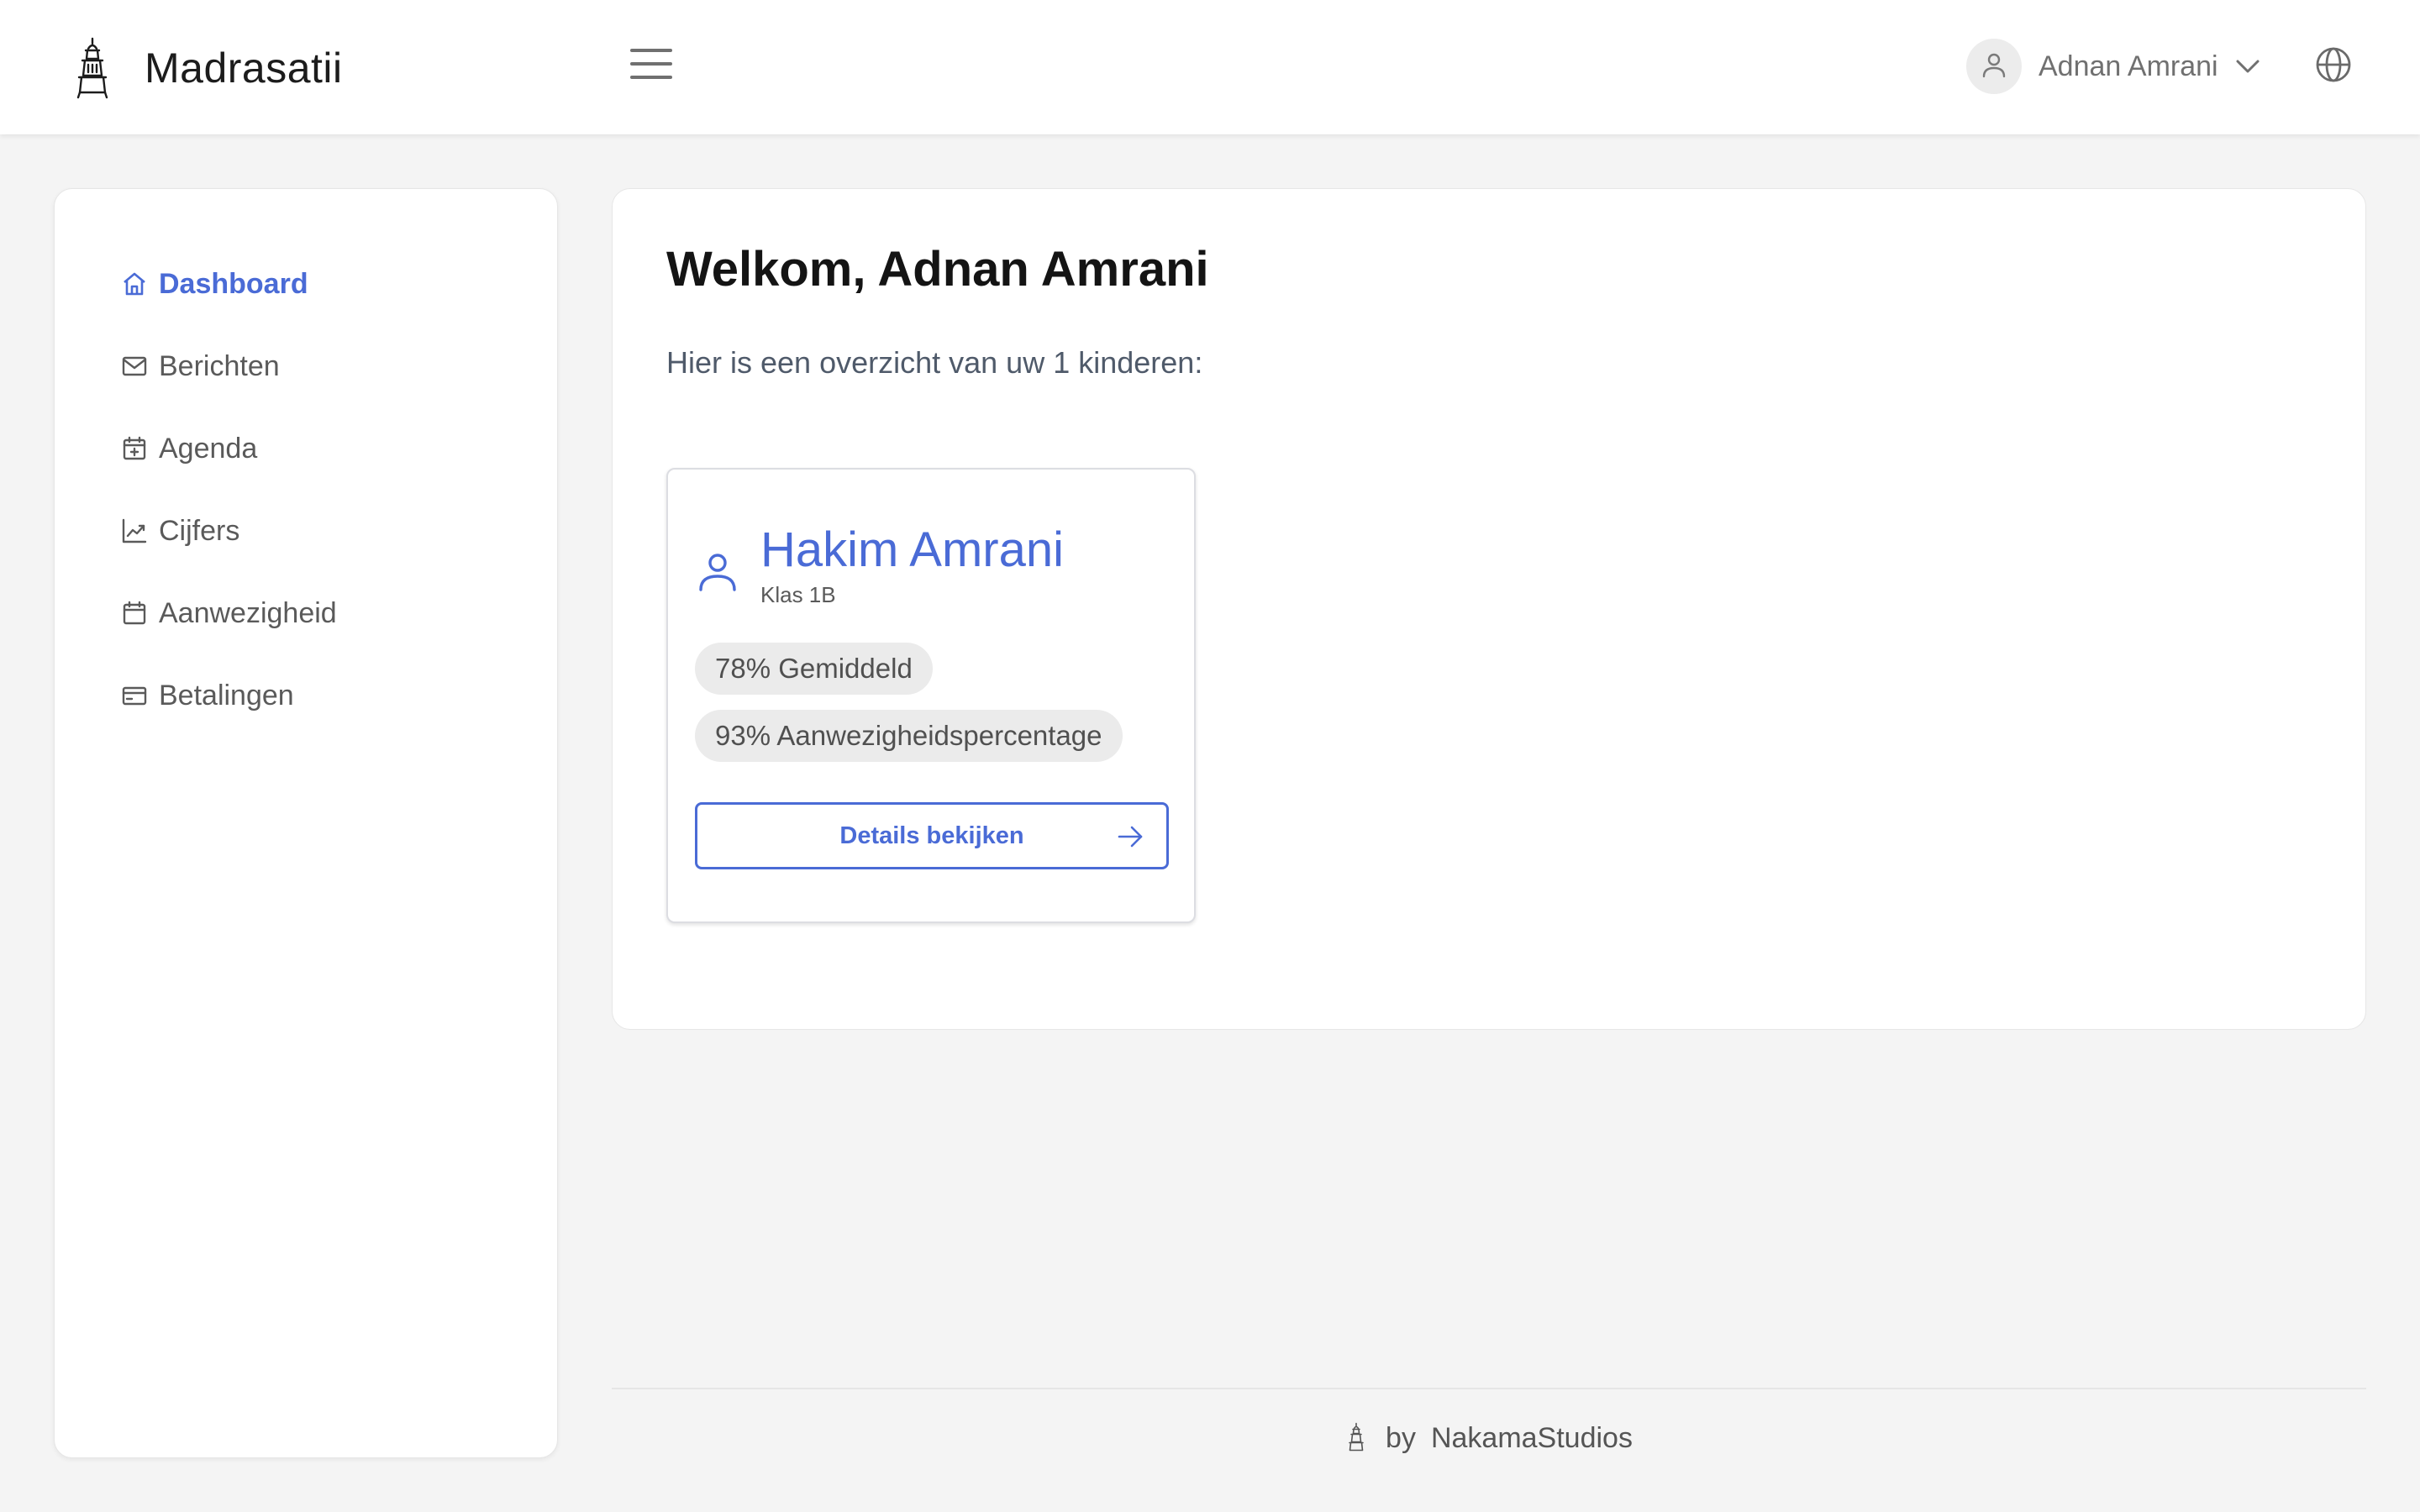 The width and height of the screenshot is (2420, 1512). I want to click on sidebar-item-aanwezigheid: Aanwezigheid, so click(306, 613).